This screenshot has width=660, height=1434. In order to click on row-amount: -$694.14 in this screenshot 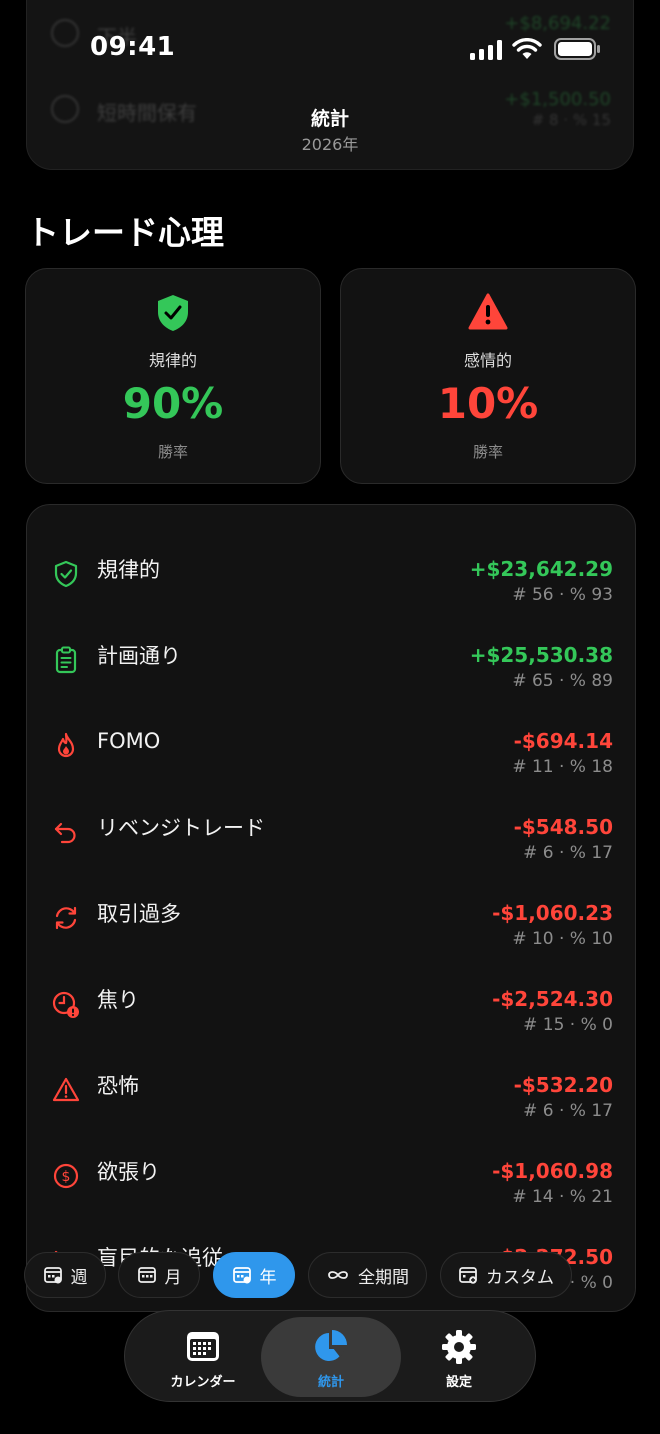, I will do `click(563, 741)`.